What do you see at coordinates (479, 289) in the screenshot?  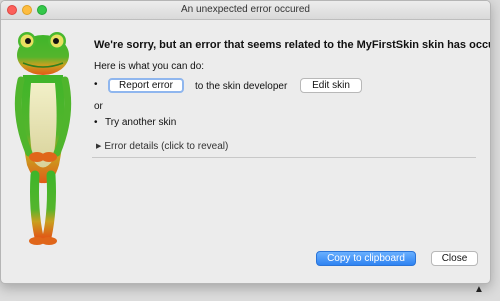 I see `warning-icon: ▲` at bounding box center [479, 289].